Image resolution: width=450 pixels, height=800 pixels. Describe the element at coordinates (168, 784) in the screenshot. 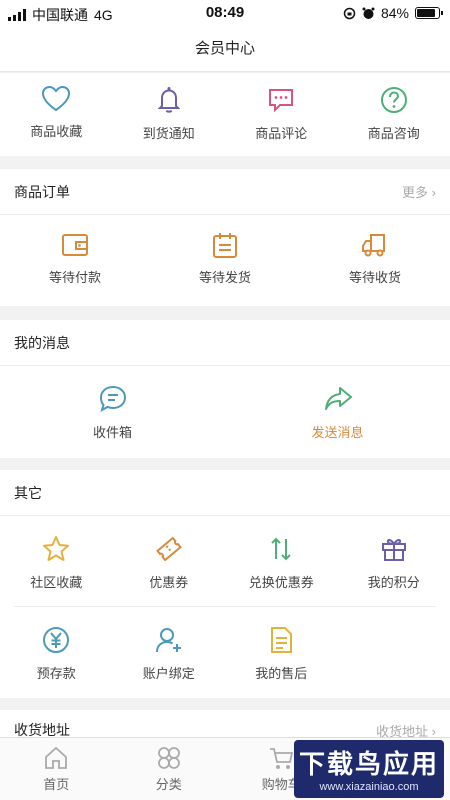

I see `tab-label: 分类` at that location.